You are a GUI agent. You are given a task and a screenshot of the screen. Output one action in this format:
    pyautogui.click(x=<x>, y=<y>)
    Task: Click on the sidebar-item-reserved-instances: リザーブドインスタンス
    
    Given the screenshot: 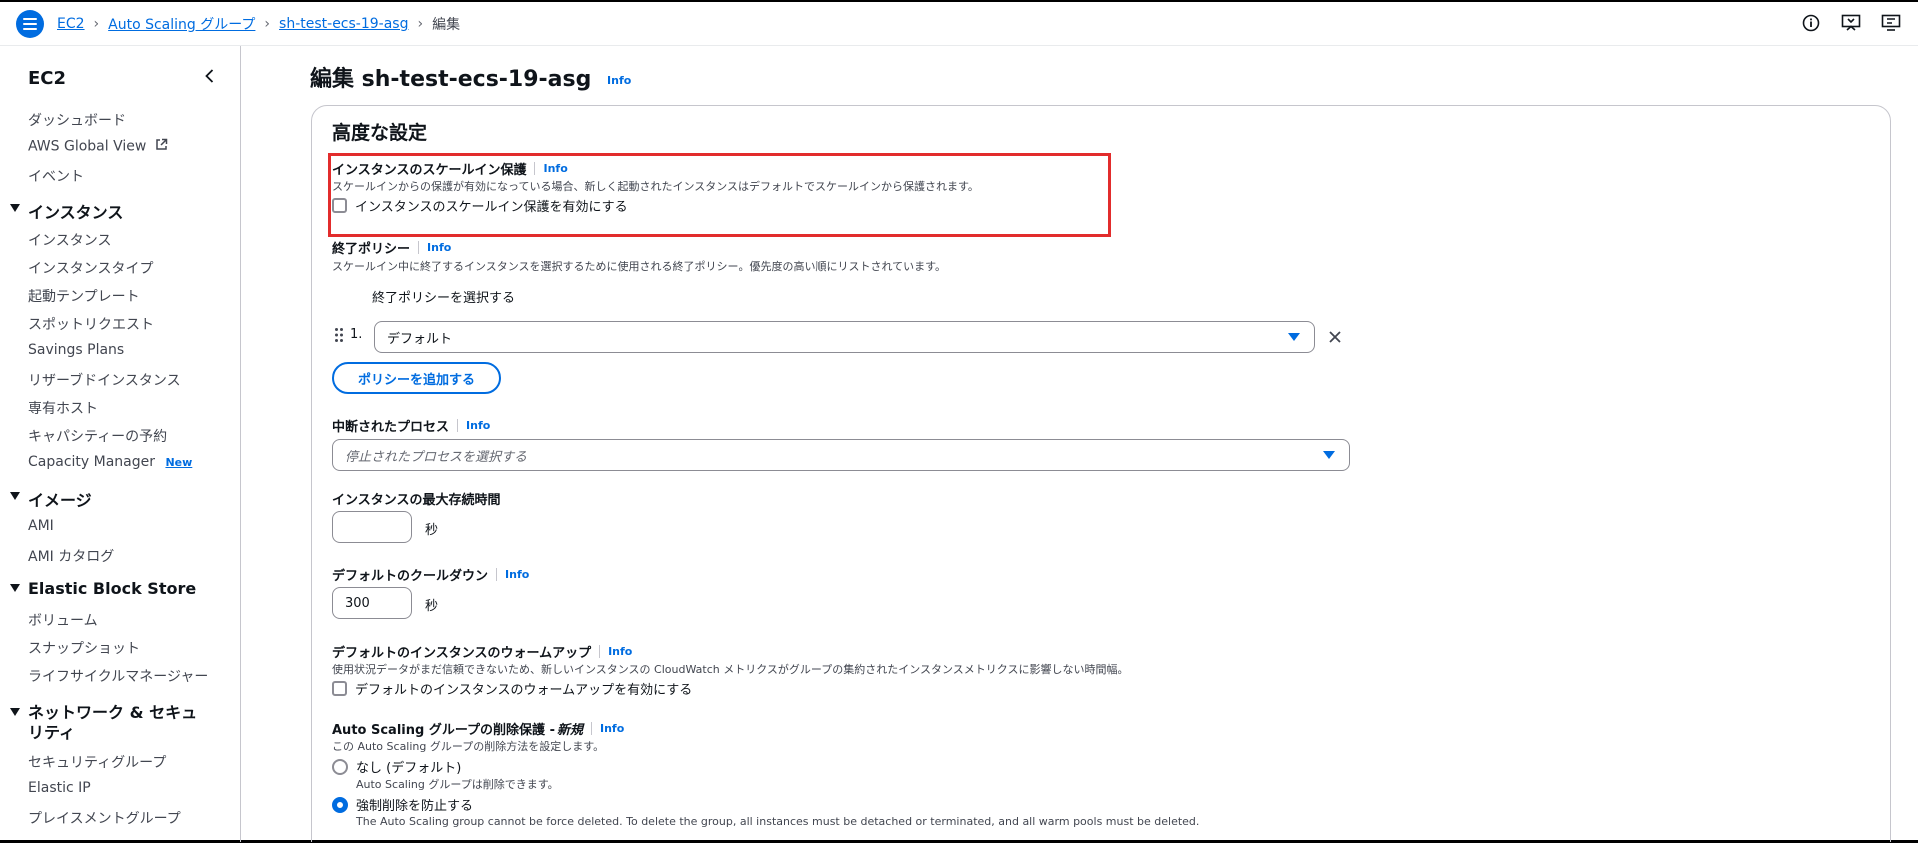 What is the action you would take?
    pyautogui.click(x=104, y=380)
    